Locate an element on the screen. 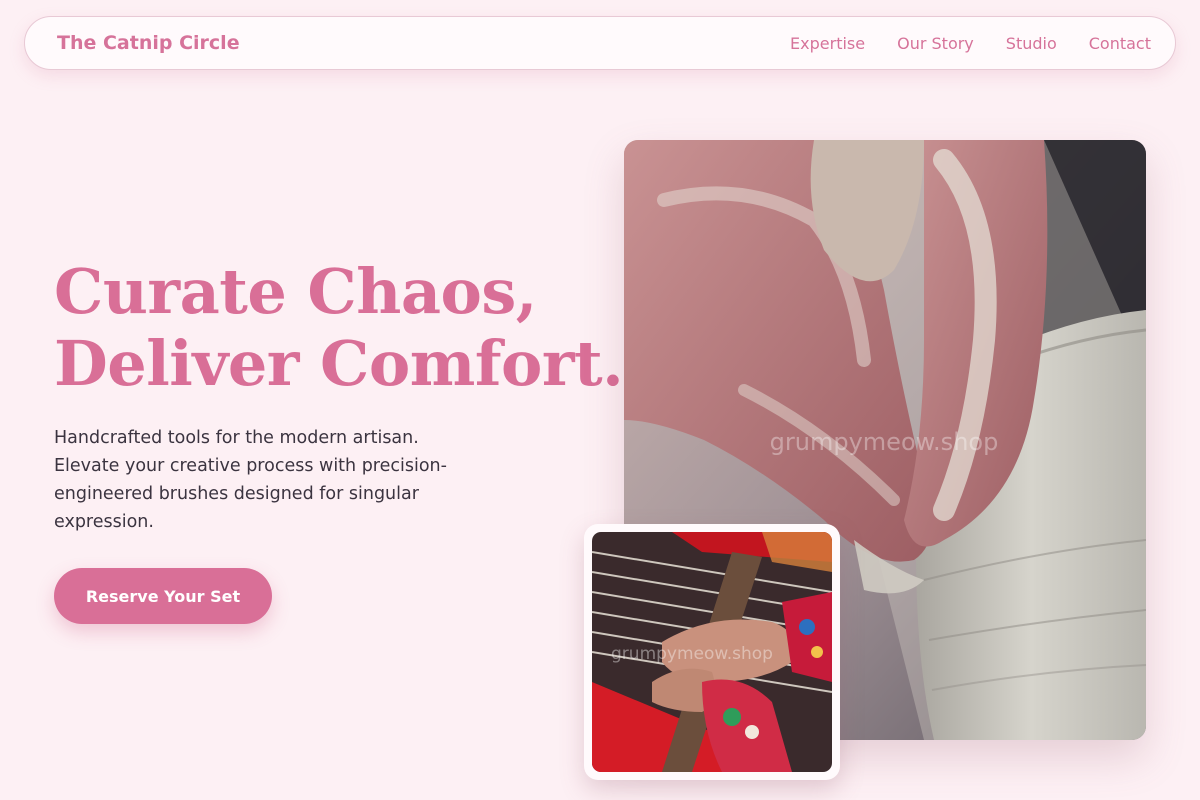 This screenshot has width=1200, height=800. nav-links: Expertise Our Story Studio Contact is located at coordinates (970, 43).